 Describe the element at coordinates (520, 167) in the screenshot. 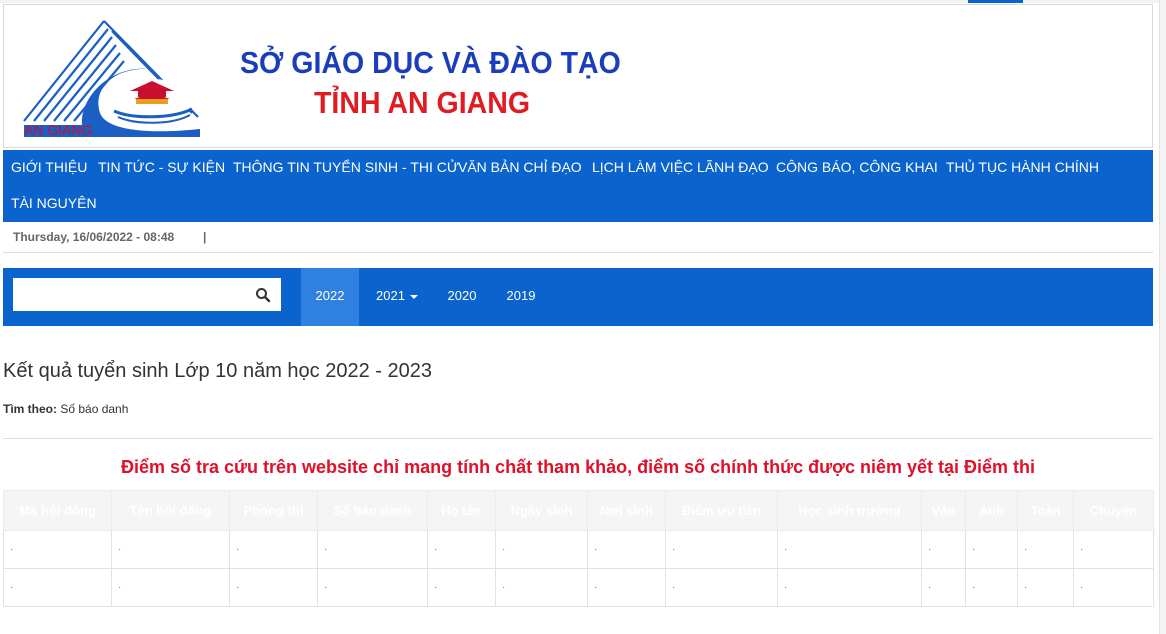

I see `nav-item-van-ban: VĂN BẢN CHỈ ĐẠO` at that location.